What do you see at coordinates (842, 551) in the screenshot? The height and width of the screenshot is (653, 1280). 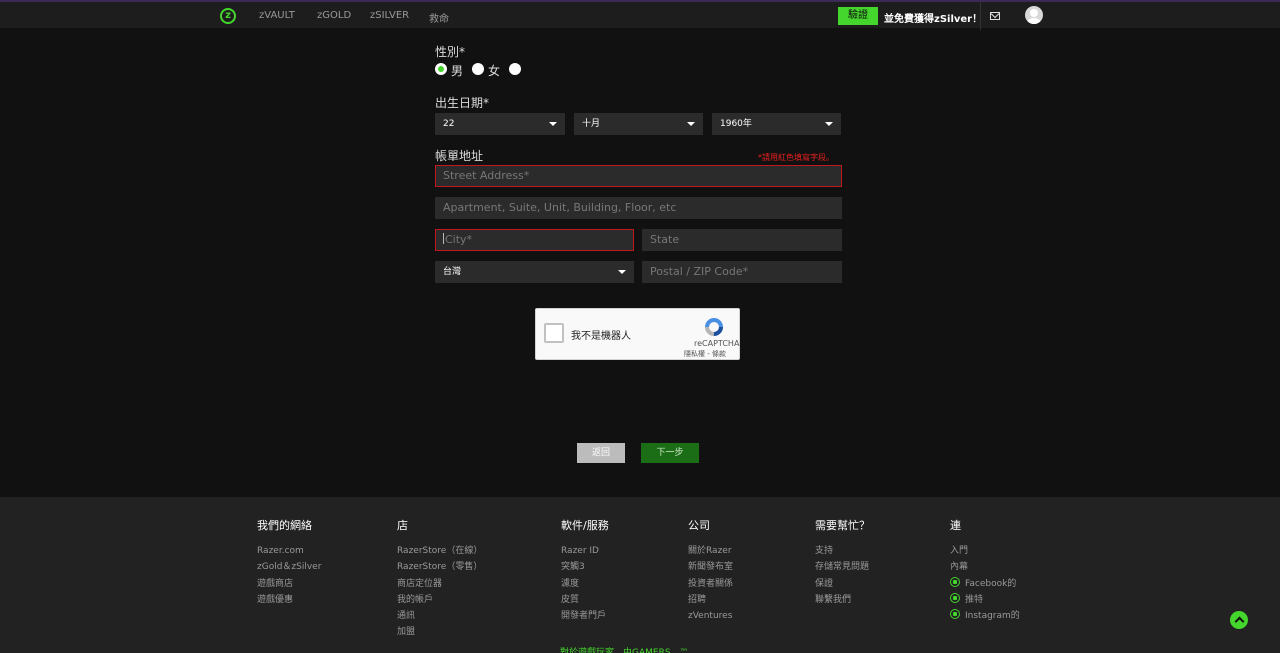 I see `footer-link: 支持` at bounding box center [842, 551].